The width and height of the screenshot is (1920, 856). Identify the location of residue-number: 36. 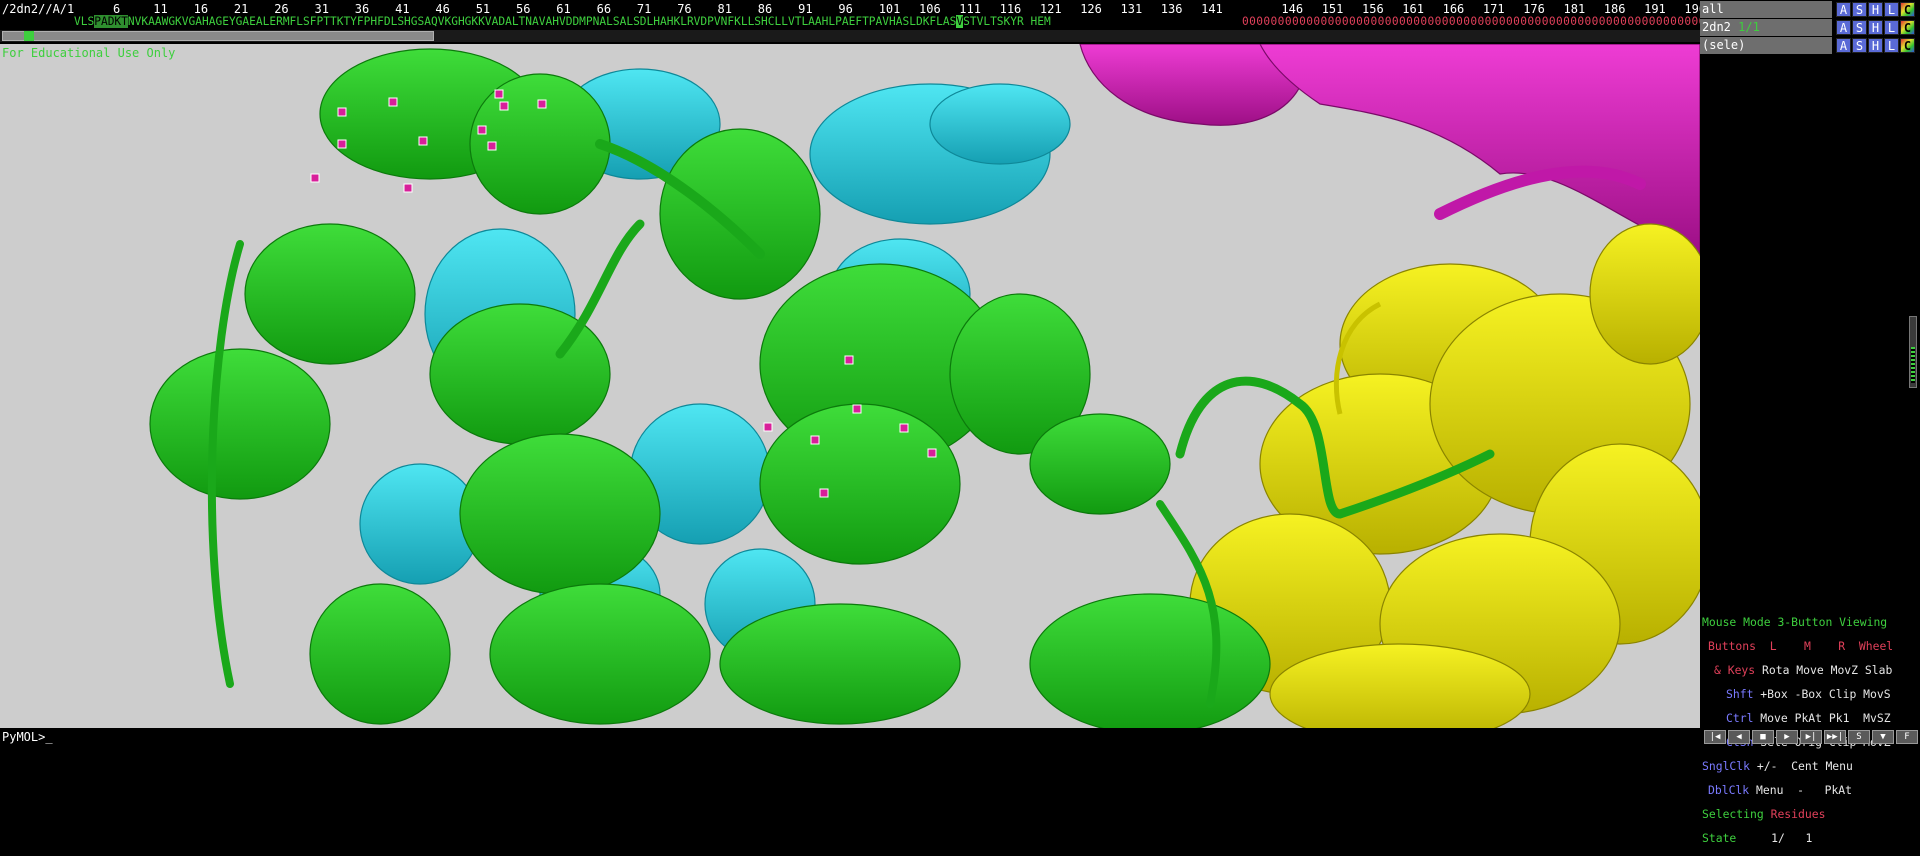
(362, 9).